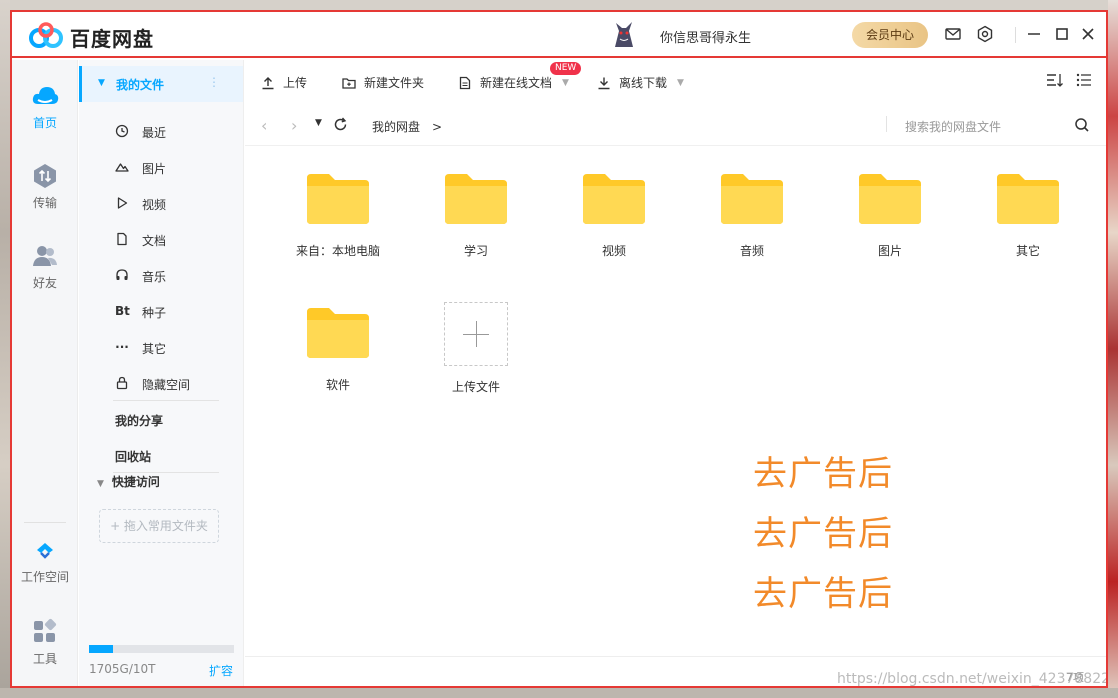  What do you see at coordinates (566, 68) in the screenshot?
I see `new-badge: NEW` at bounding box center [566, 68].